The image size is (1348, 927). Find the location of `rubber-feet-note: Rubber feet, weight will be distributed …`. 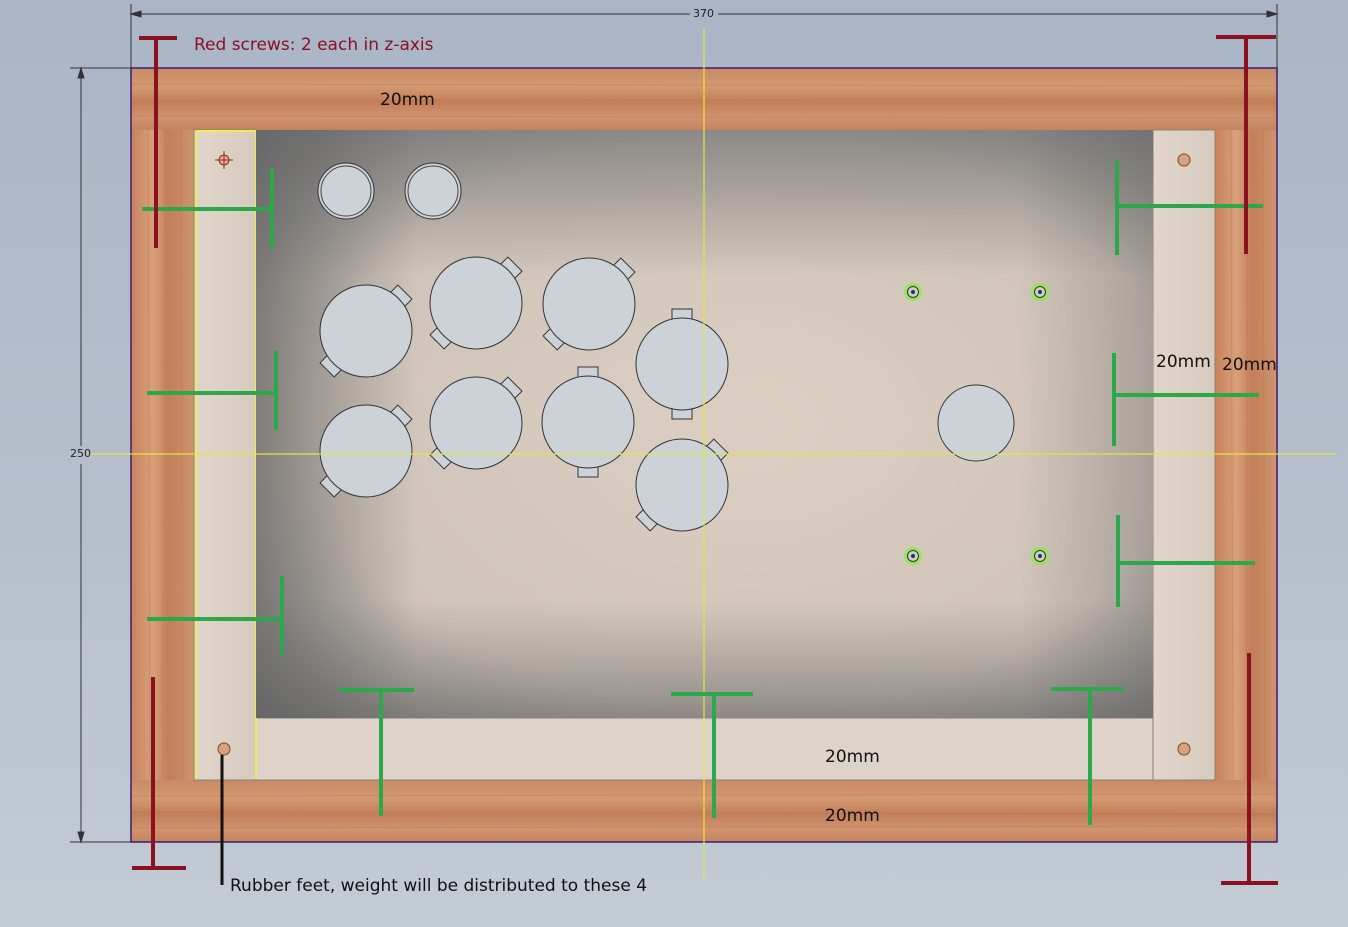

rubber-feet-note: Rubber feet, weight will be distributed … is located at coordinates (439, 886).